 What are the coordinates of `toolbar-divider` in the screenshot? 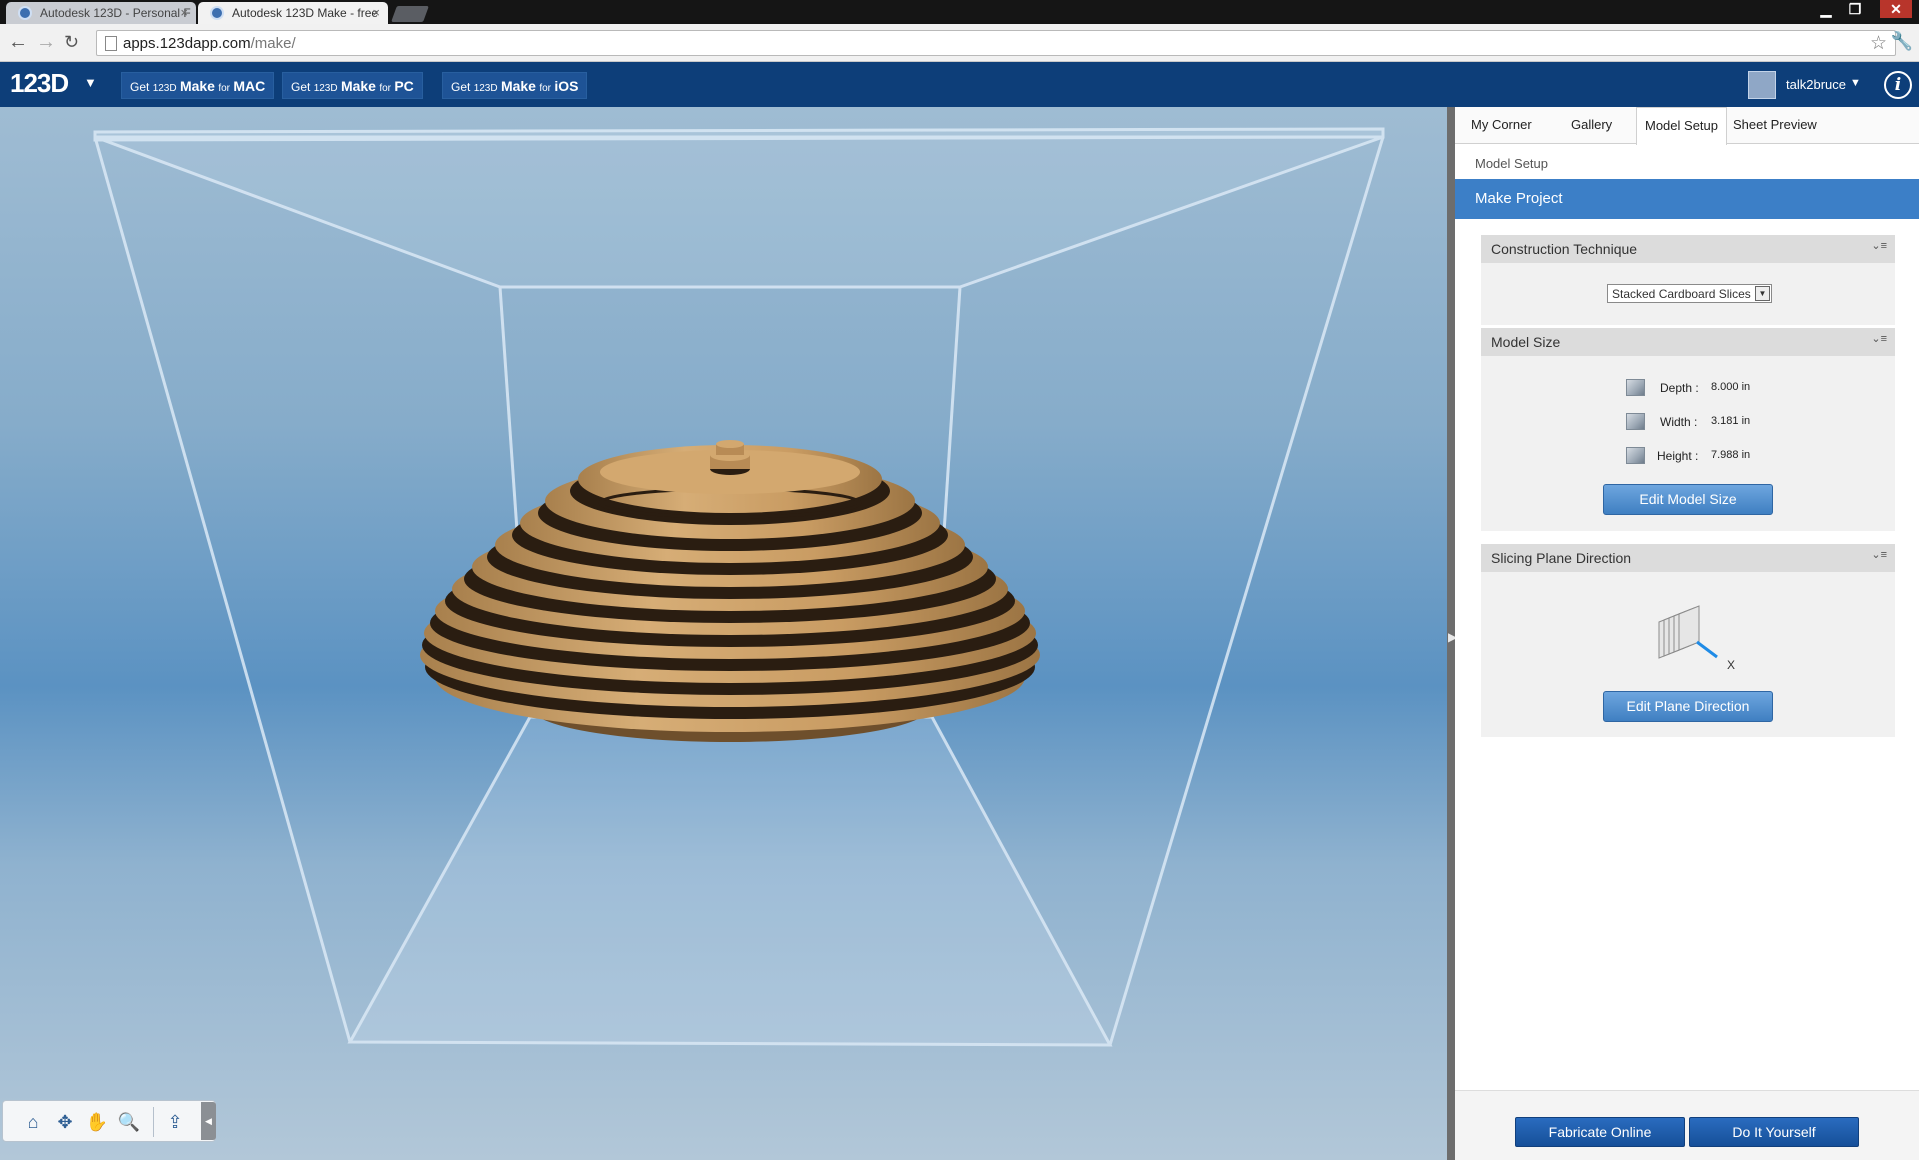 It's located at (153, 1122).